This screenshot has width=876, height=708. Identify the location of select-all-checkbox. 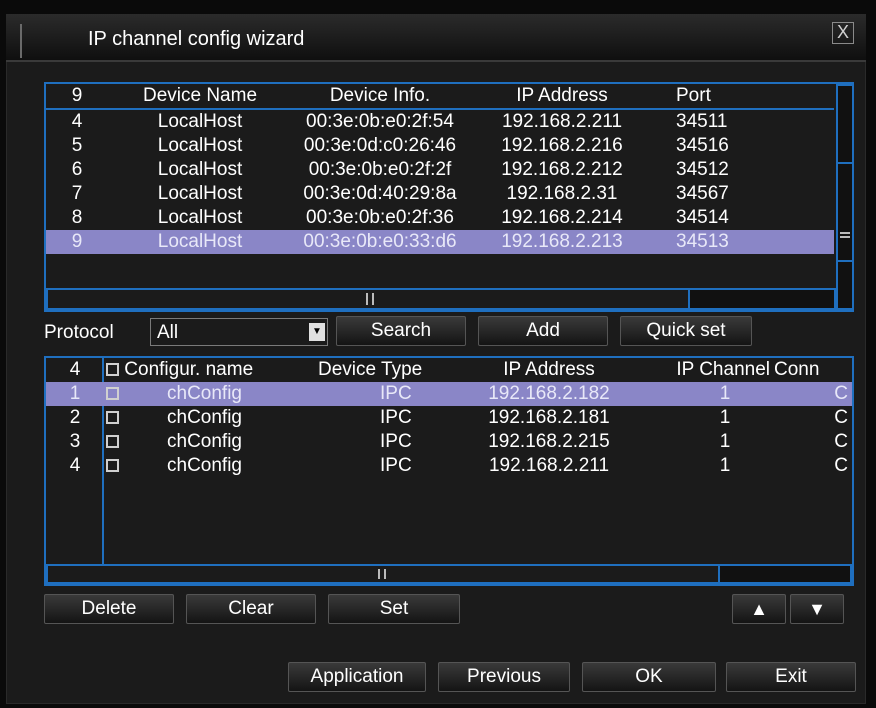
(112, 370).